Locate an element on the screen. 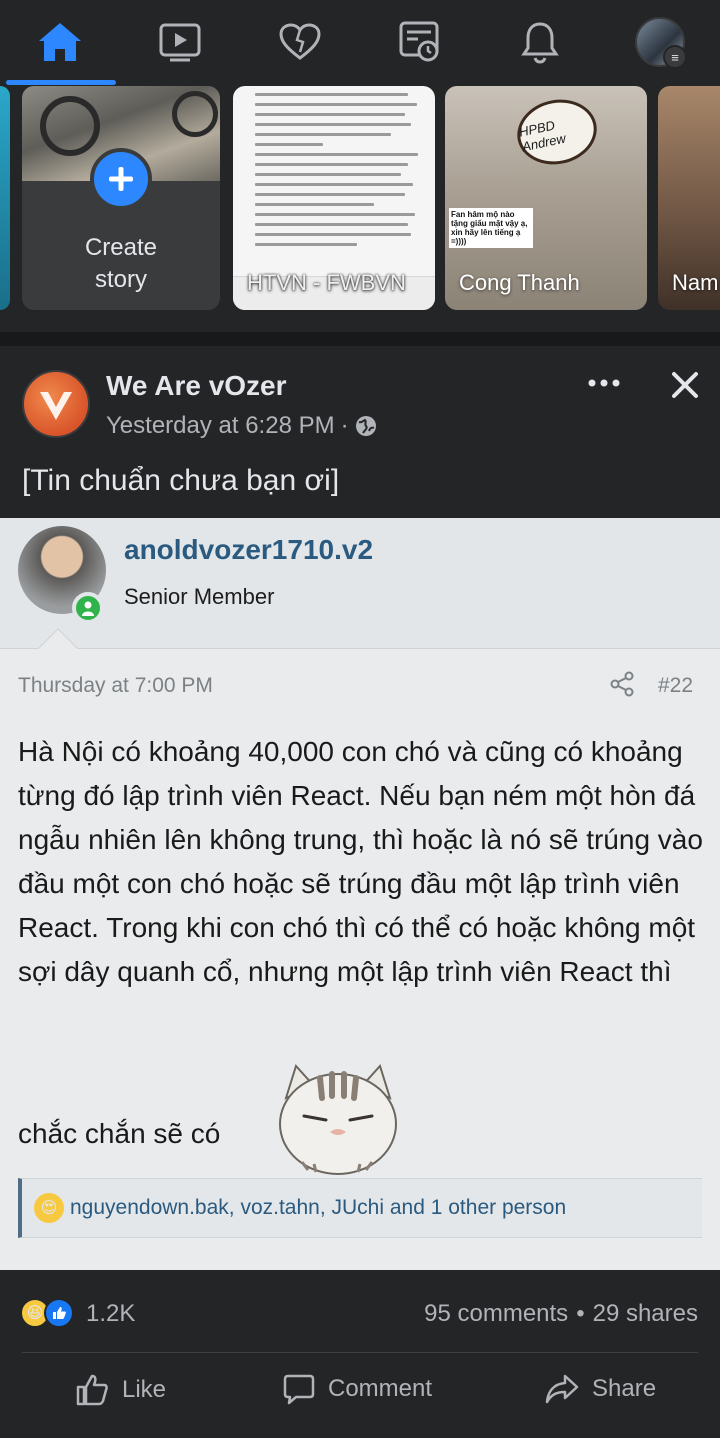 The image size is (720, 1438). comment-label: Comment is located at coordinates (380, 1388).